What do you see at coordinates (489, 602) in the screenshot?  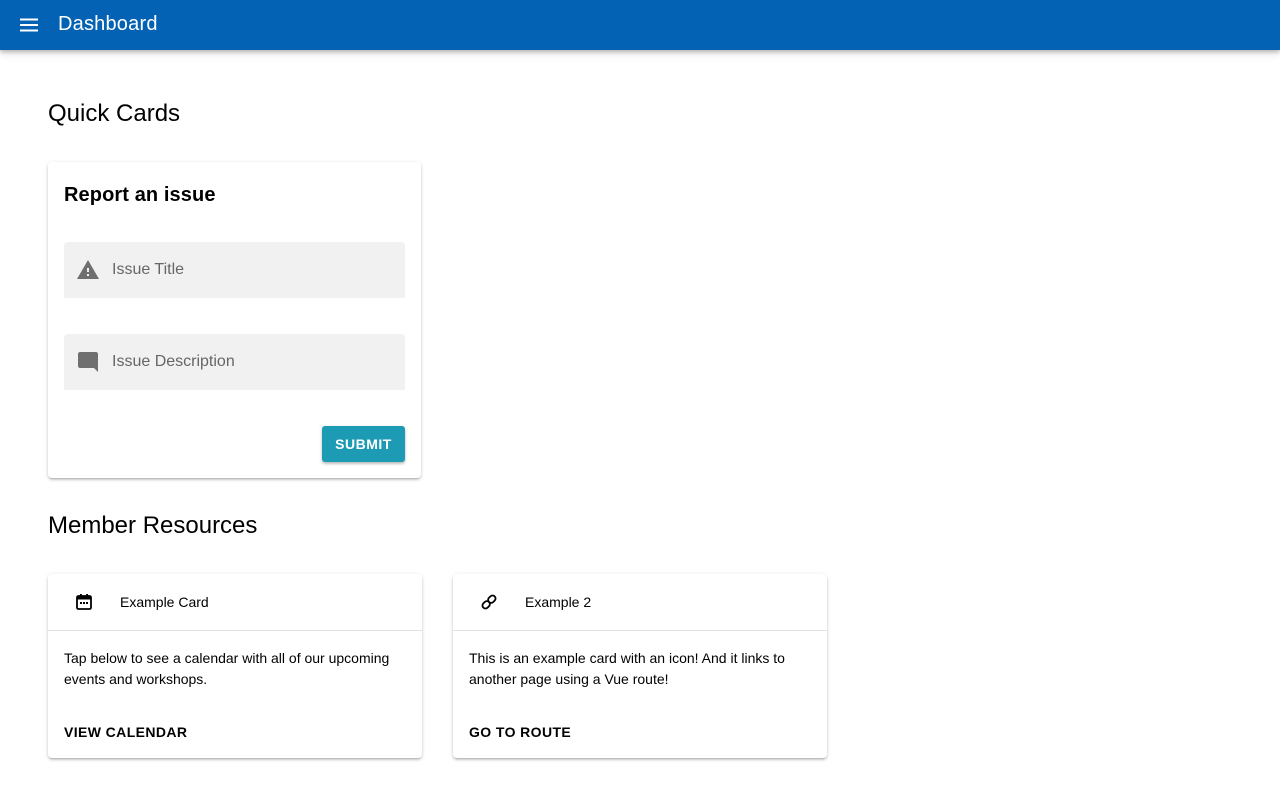 I see `link-icon` at bounding box center [489, 602].